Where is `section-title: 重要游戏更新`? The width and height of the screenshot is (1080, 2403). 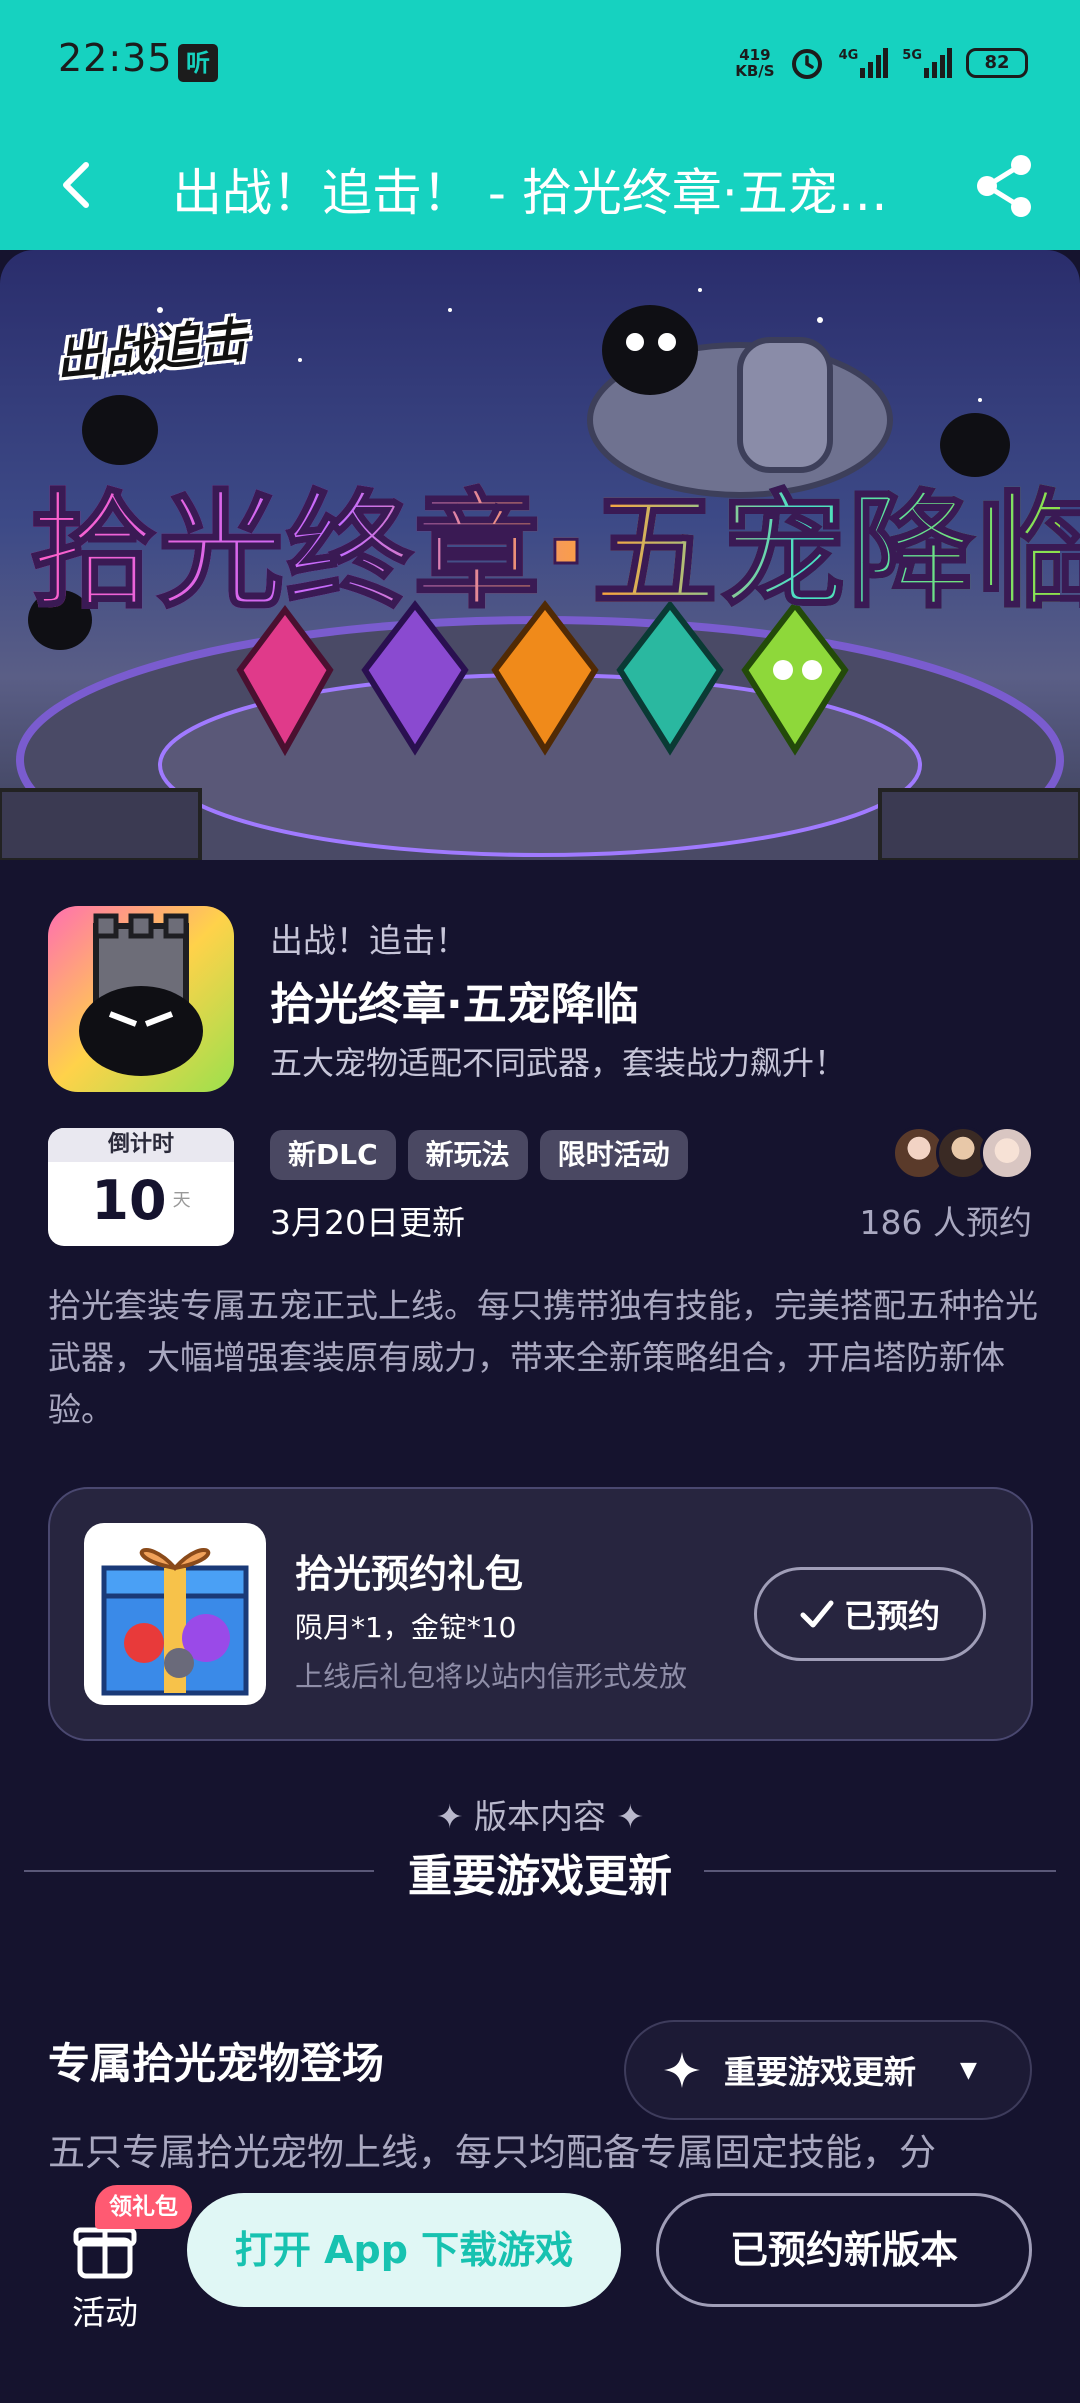
section-title: 重要游戏更新 is located at coordinates (540, 1876).